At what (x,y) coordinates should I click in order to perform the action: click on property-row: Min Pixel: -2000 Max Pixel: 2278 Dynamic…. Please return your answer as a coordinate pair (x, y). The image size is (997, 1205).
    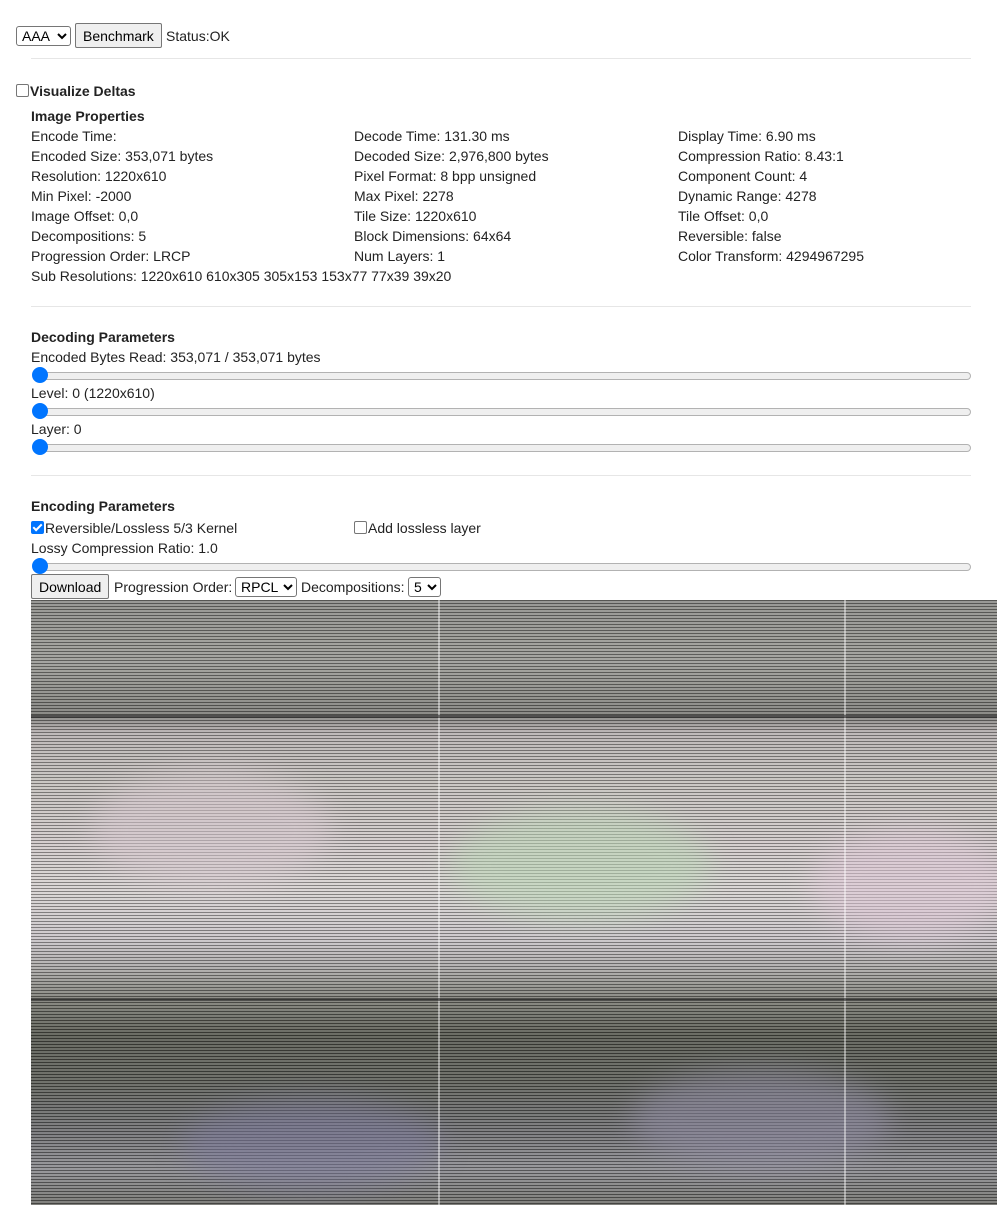
    Looking at the image, I should click on (511, 198).